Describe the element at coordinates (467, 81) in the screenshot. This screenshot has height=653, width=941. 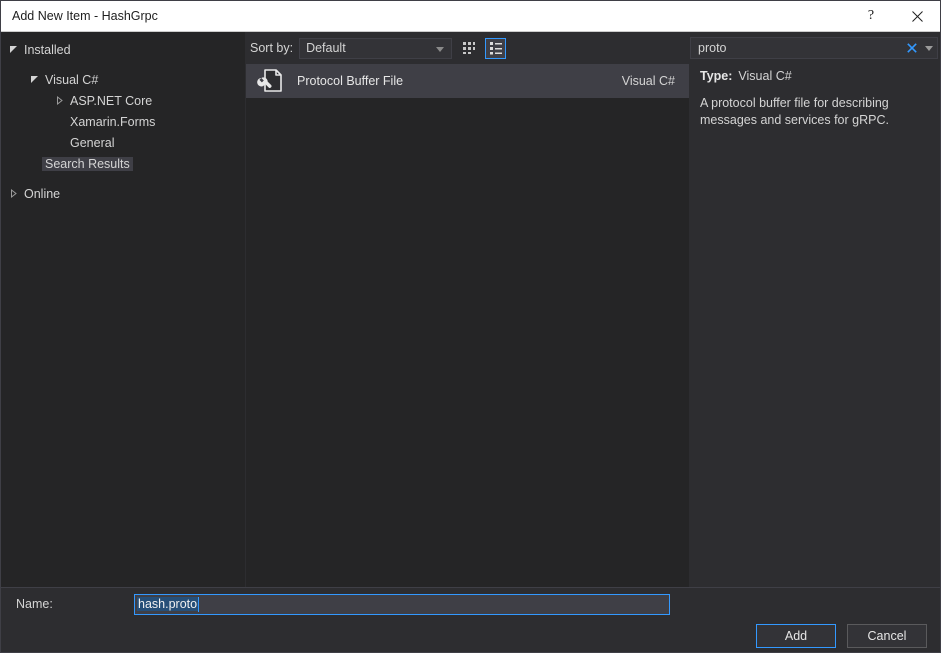
I see `list-item: Protocol Buffer File Visual C#` at that location.